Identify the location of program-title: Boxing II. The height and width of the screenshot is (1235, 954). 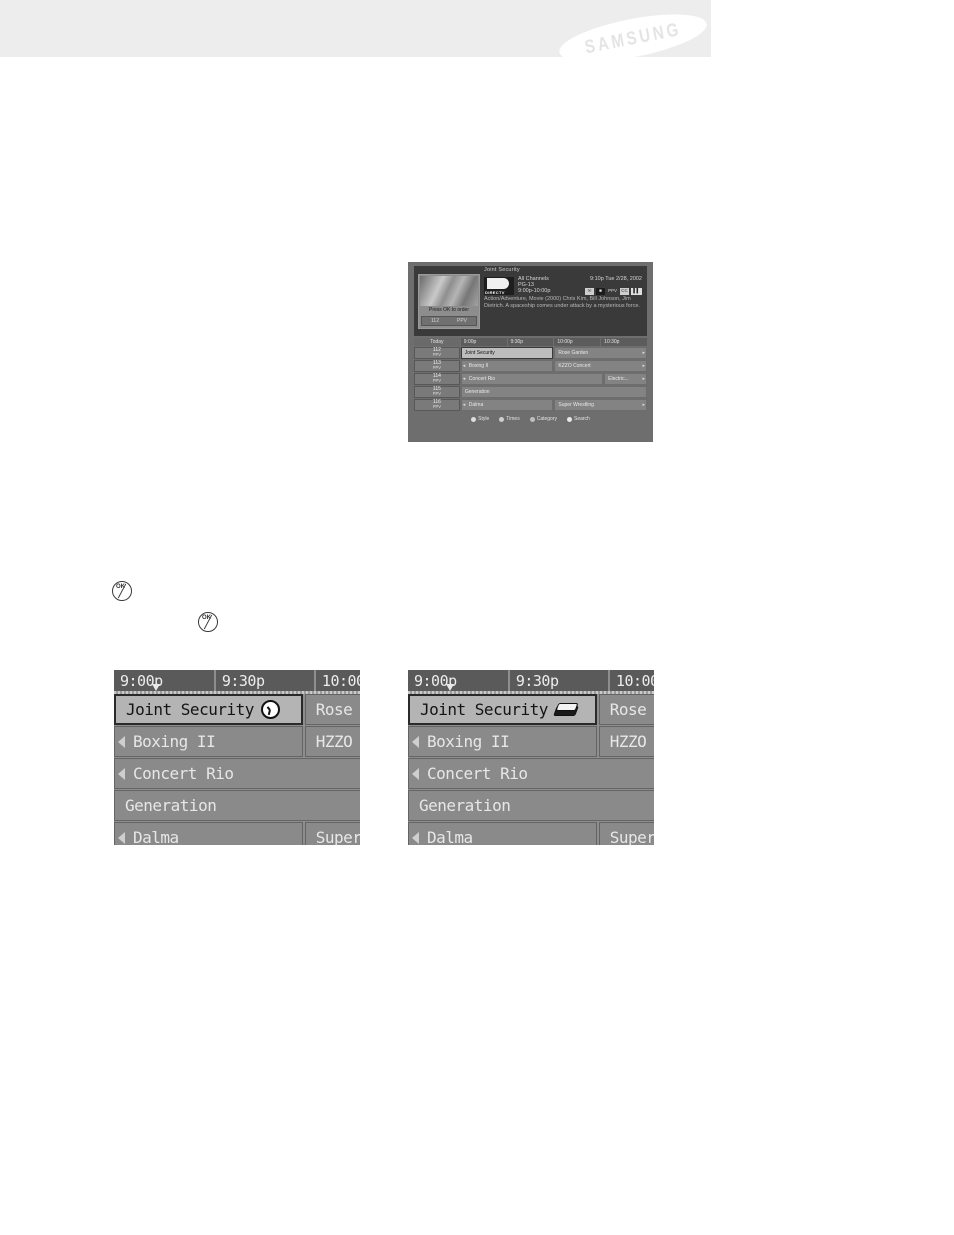
(478, 366).